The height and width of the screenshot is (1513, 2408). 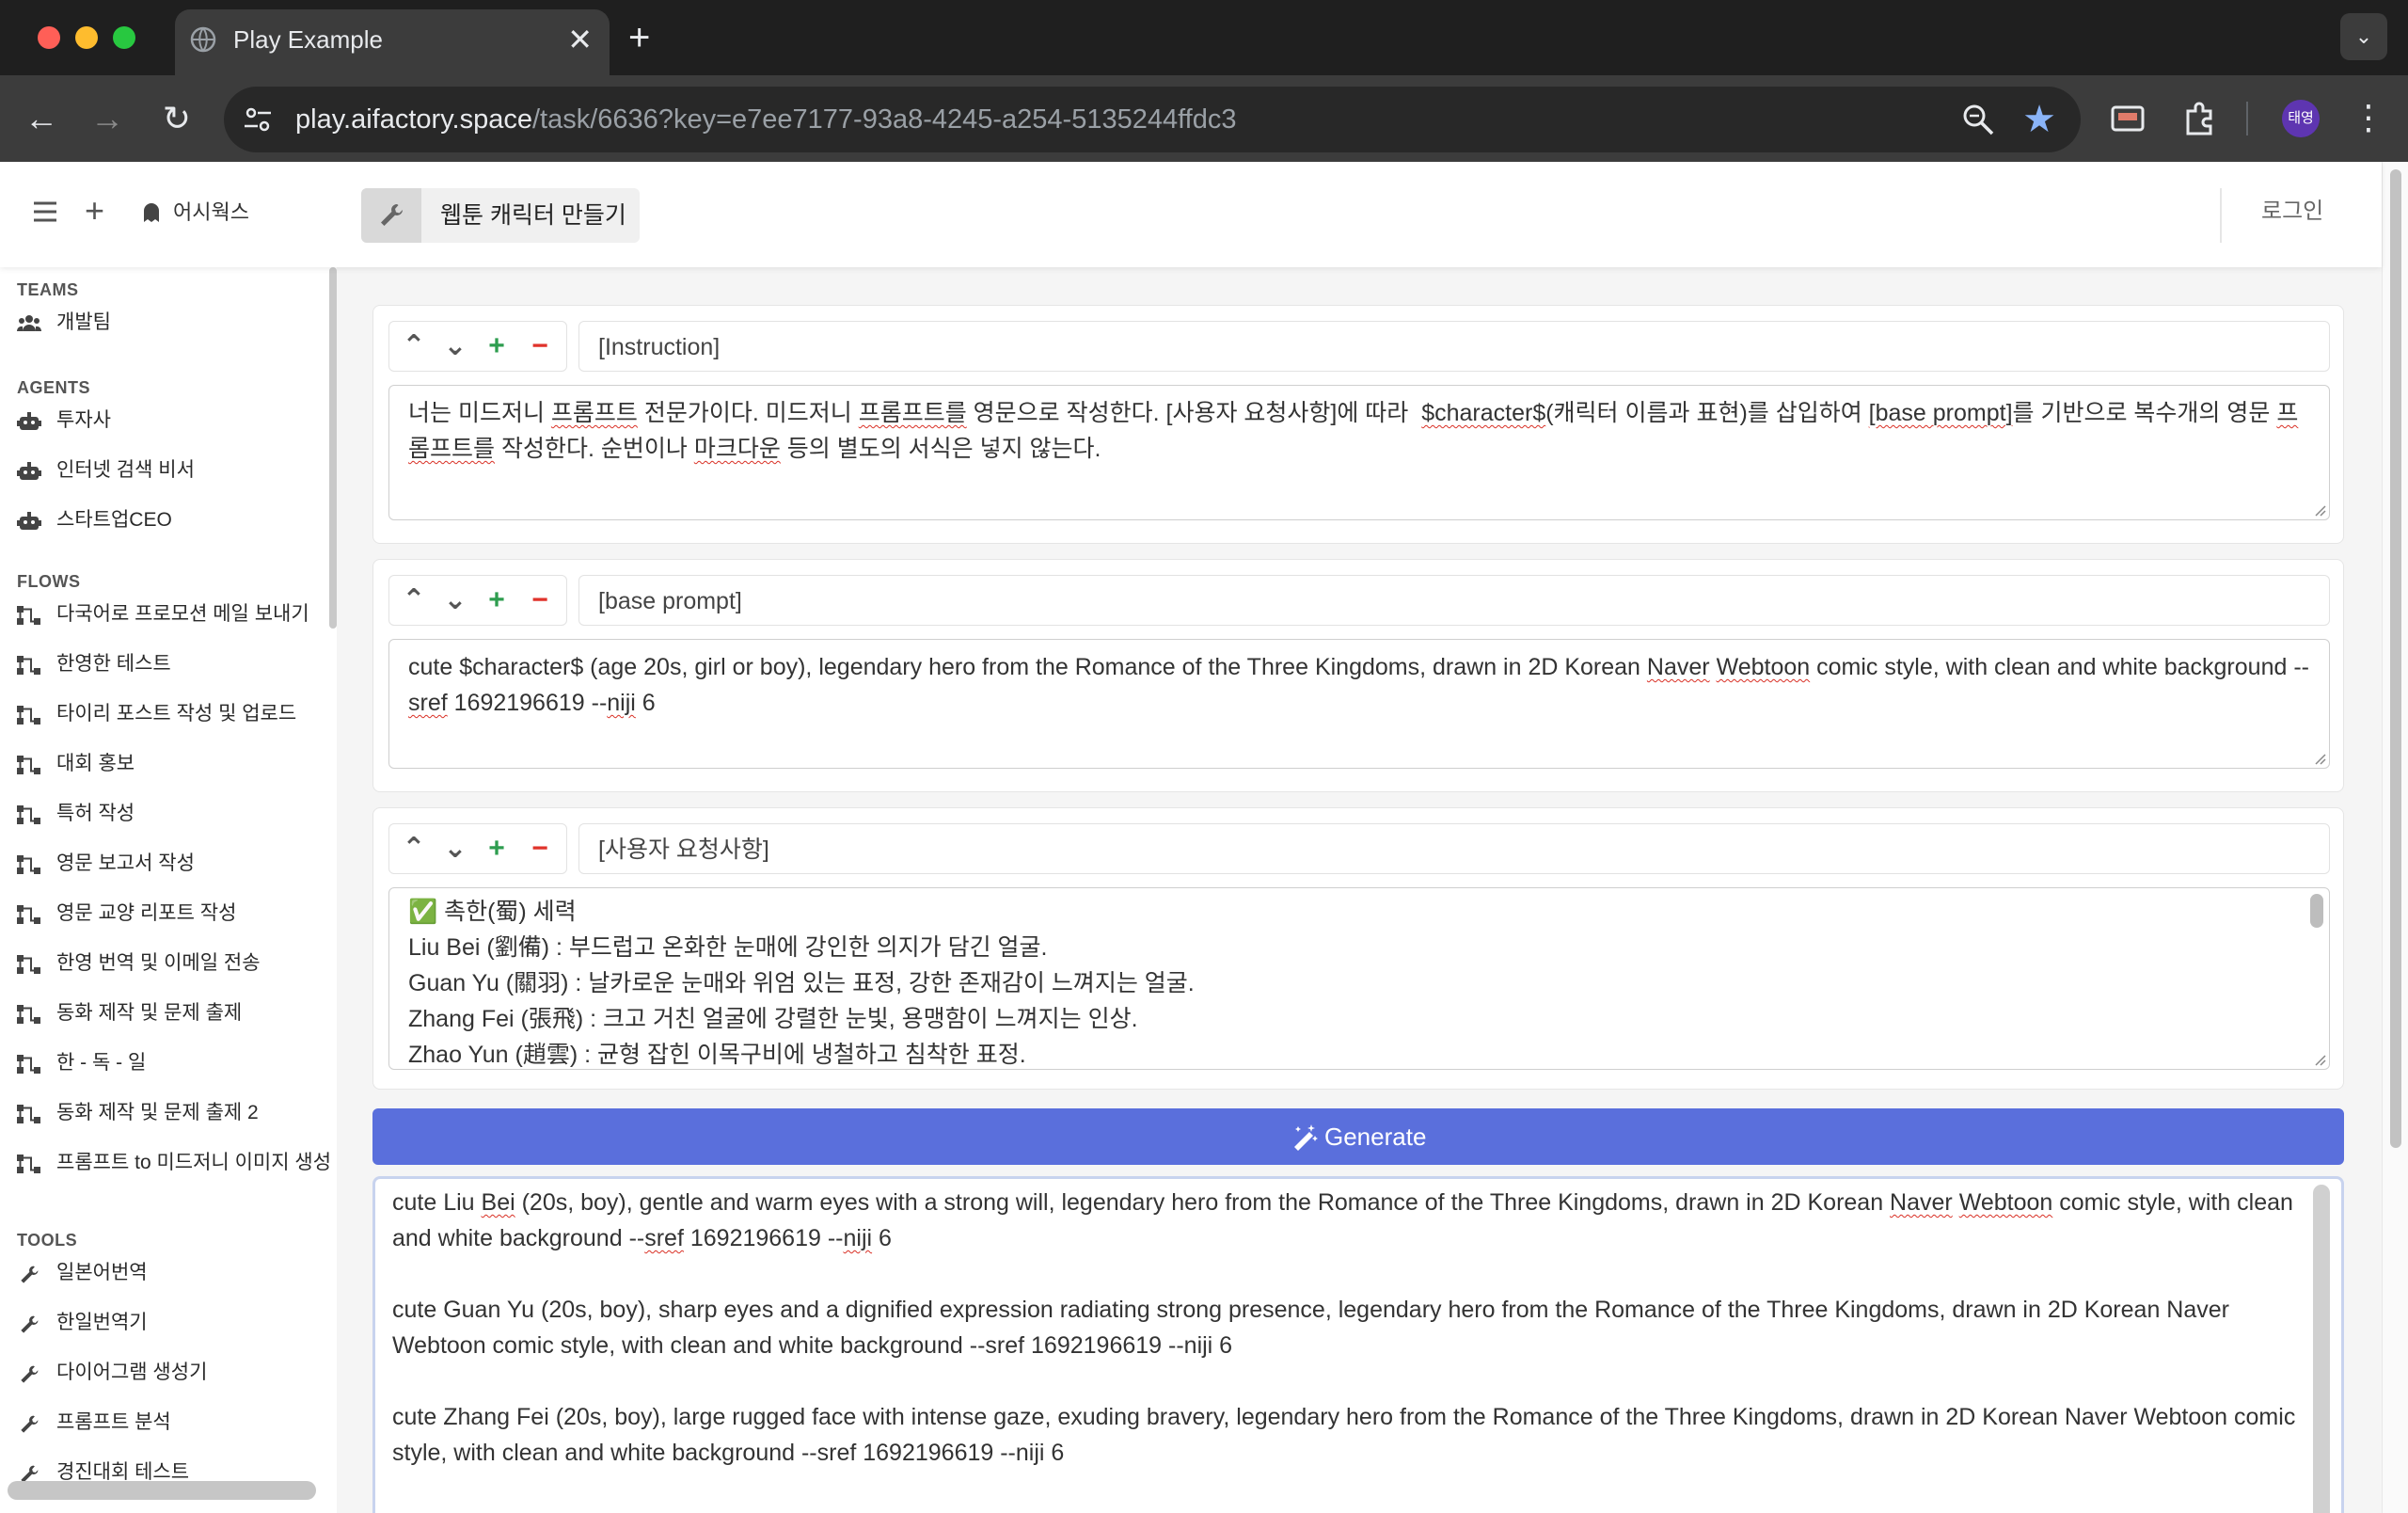 What do you see at coordinates (87, 37) in the screenshot?
I see `minimize-window-button` at bounding box center [87, 37].